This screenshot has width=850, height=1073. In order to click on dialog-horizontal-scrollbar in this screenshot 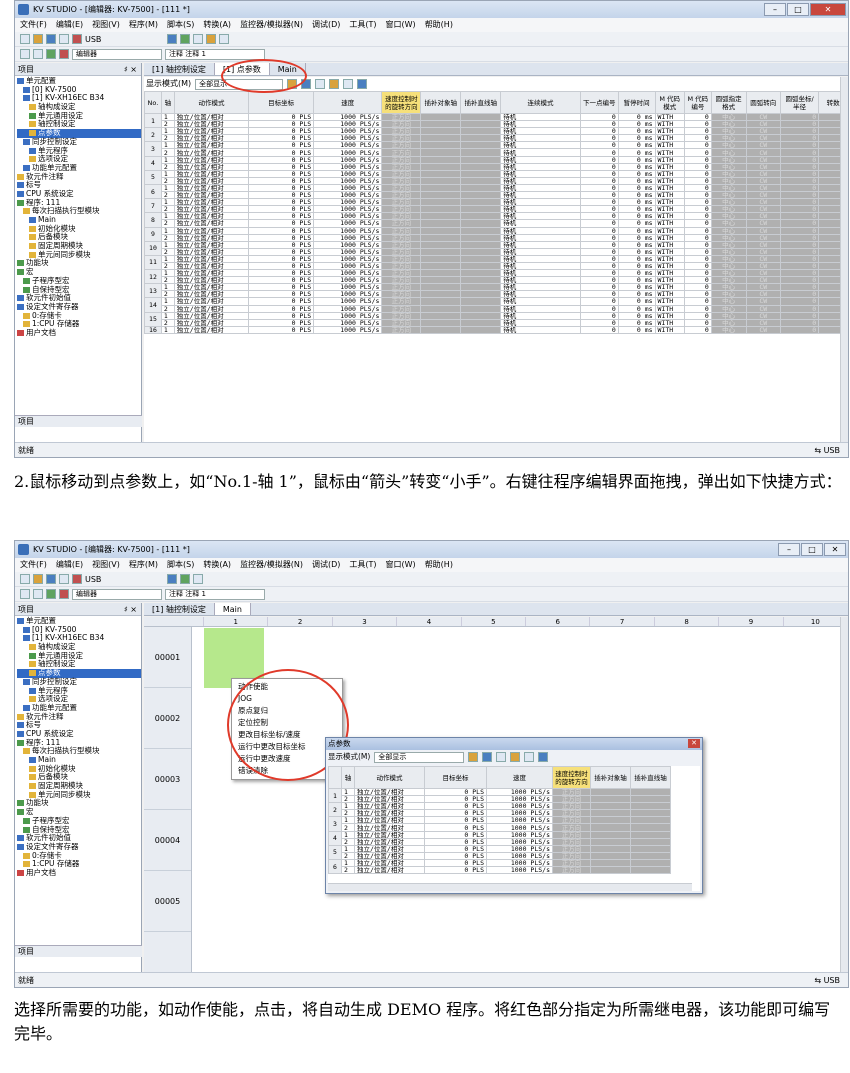, I will do `click(510, 887)`.